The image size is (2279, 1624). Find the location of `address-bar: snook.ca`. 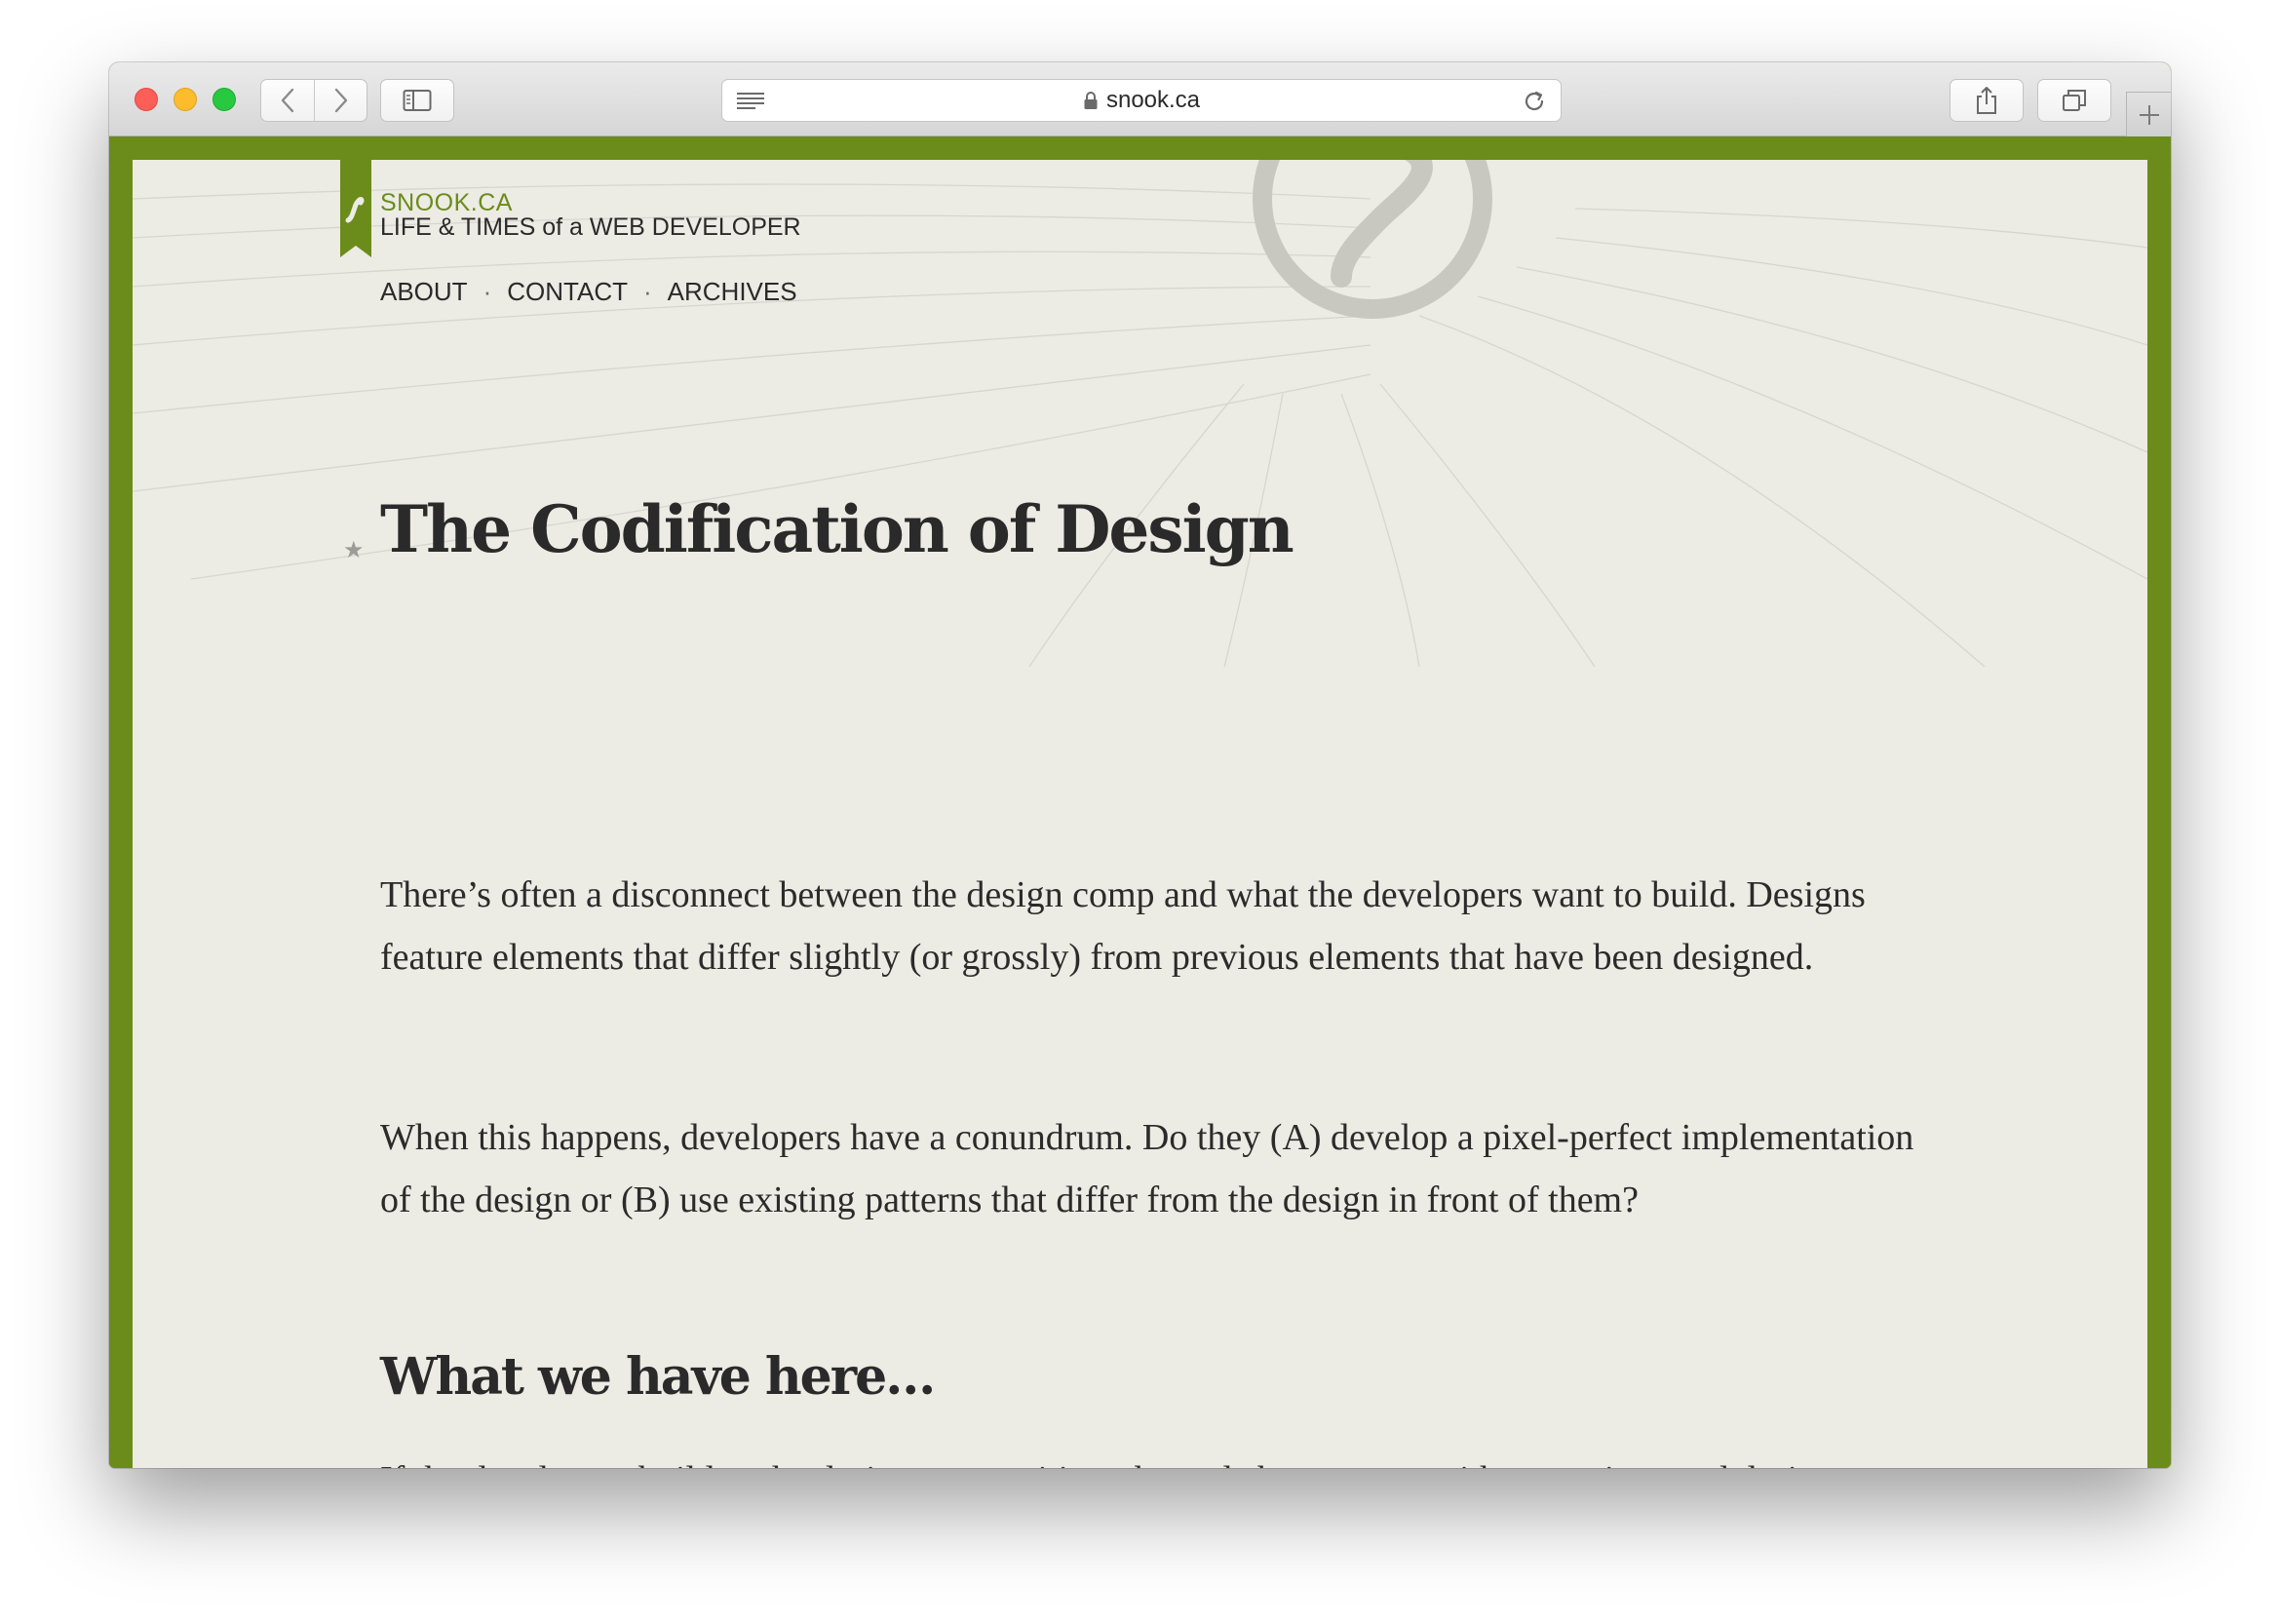

address-bar: snook.ca is located at coordinates (1141, 100).